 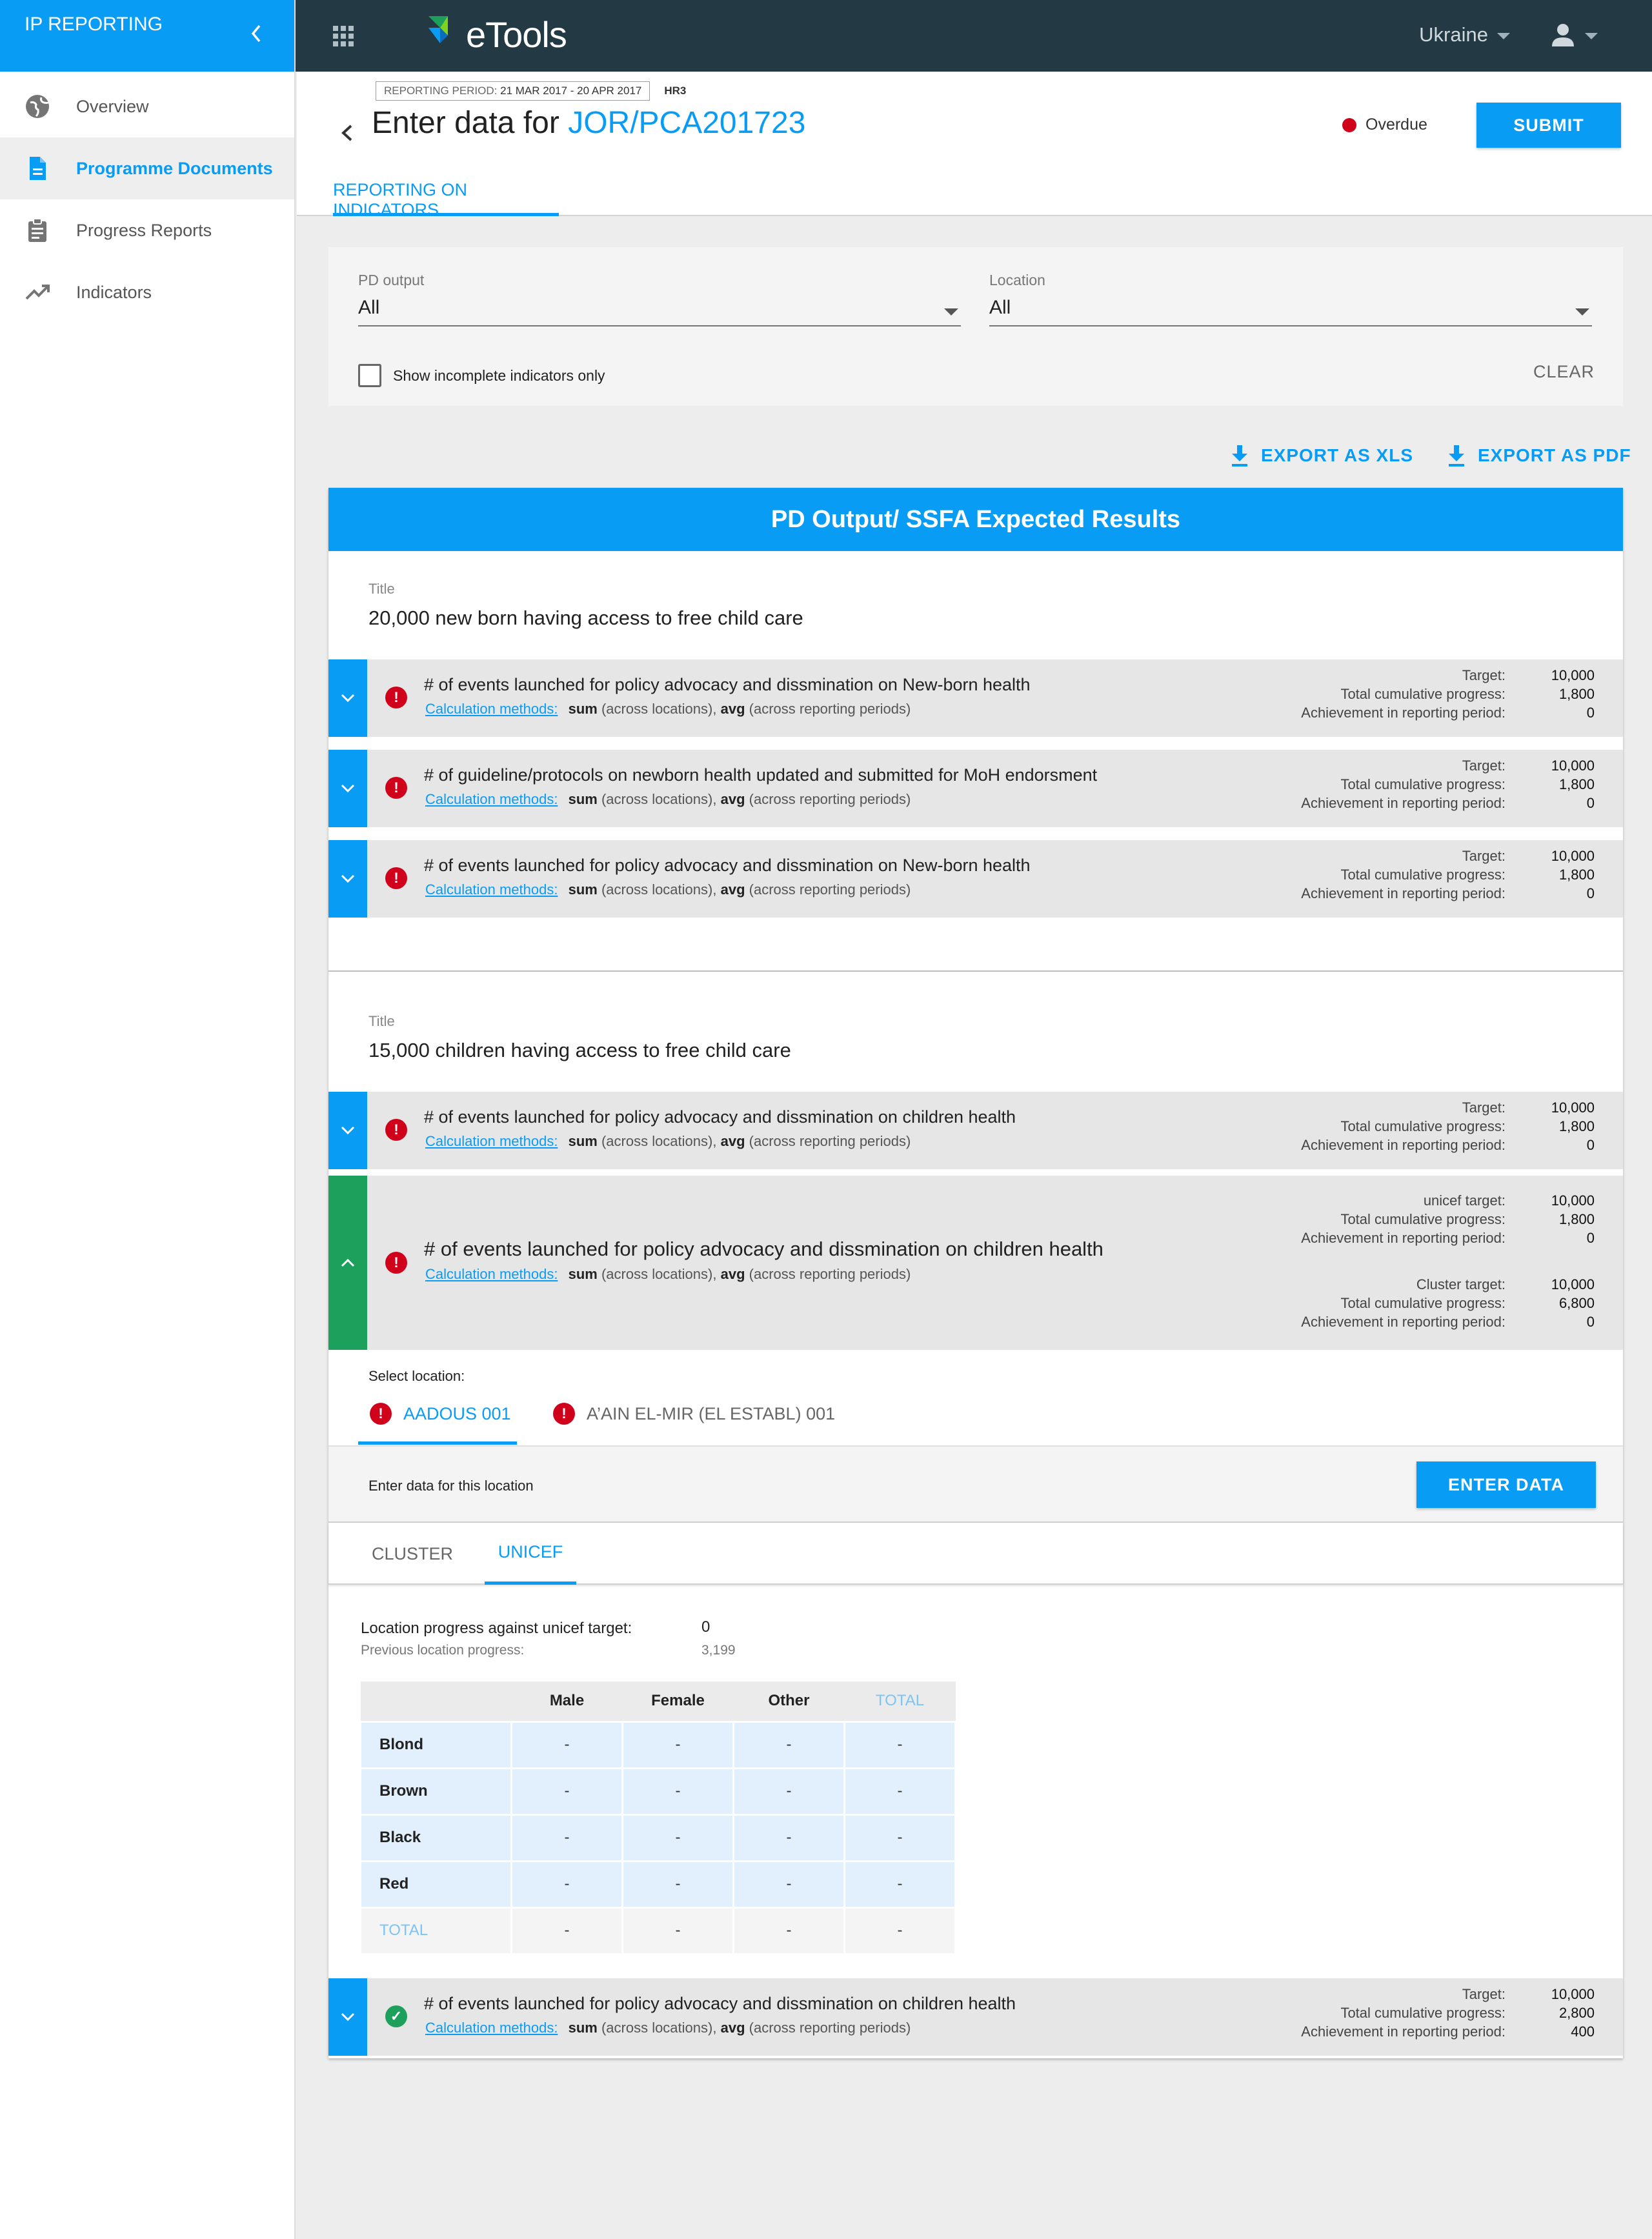 I want to click on sidebar-item-overview: Overview, so click(x=147, y=106).